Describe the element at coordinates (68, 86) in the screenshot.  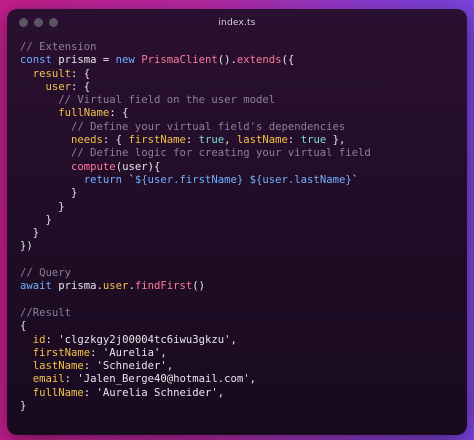
I see `code-line: user: {` at that location.